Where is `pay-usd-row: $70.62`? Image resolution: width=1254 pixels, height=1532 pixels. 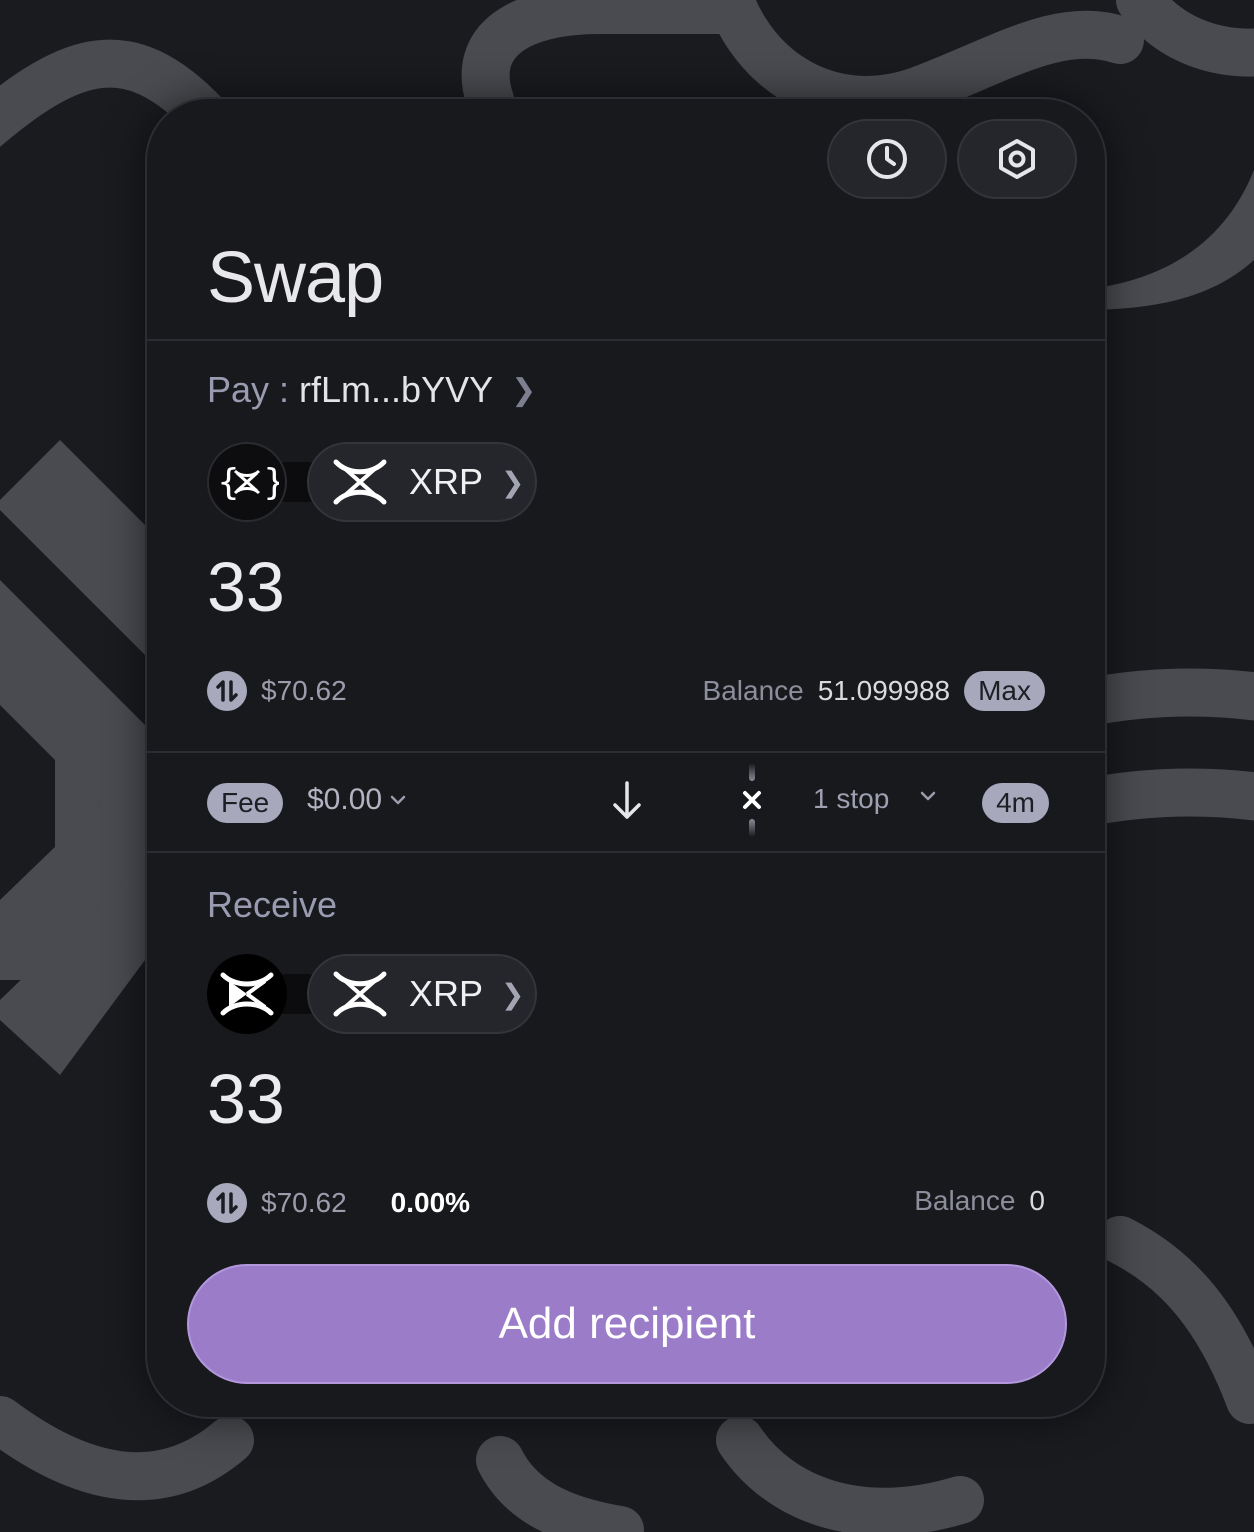 pay-usd-row: $70.62 is located at coordinates (277, 691).